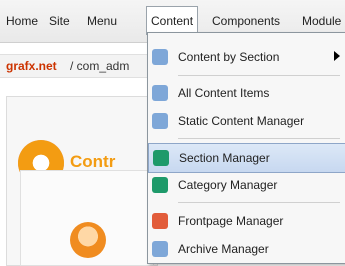  I want to click on menu-item-label: Category Manager, so click(228, 185).